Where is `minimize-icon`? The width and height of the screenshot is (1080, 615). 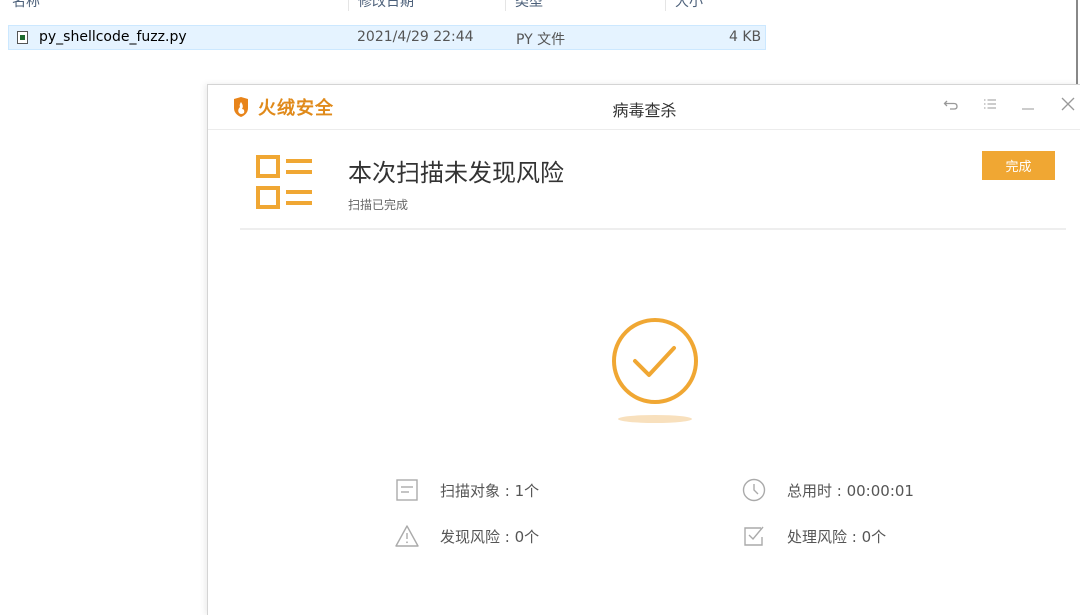
minimize-icon is located at coordinates (1028, 107).